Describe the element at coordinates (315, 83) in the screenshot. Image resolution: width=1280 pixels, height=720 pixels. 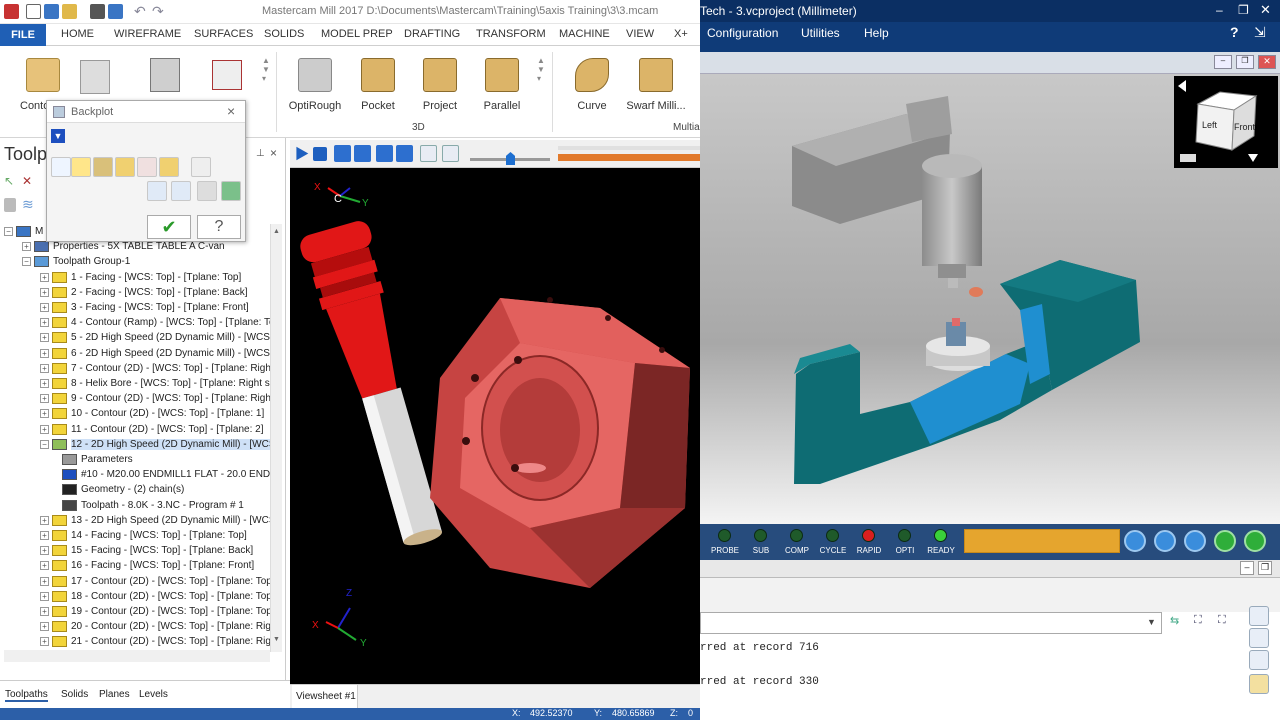
I see `optirough-button: OptiRough` at that location.